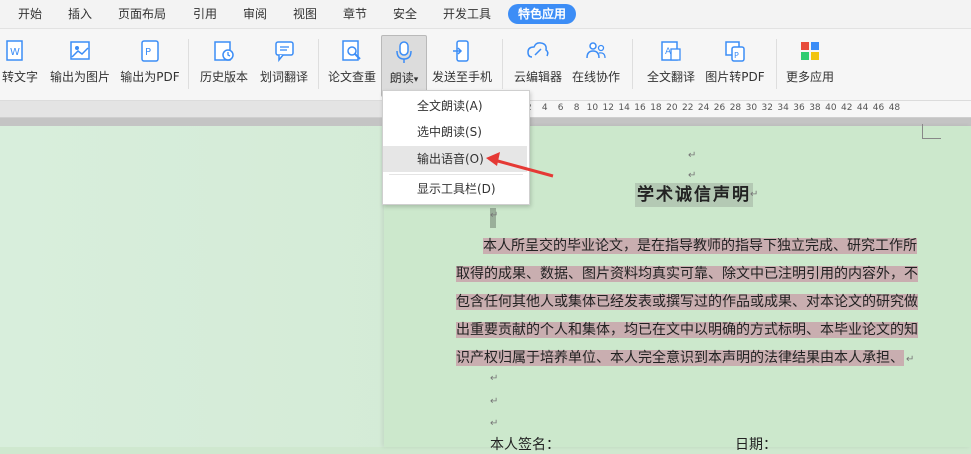 The image size is (971, 454). I want to click on body-line: 识产权归属于培养单位、本人完全意识到本声明的法律结果由本人承担、 ↵, so click(686, 358).